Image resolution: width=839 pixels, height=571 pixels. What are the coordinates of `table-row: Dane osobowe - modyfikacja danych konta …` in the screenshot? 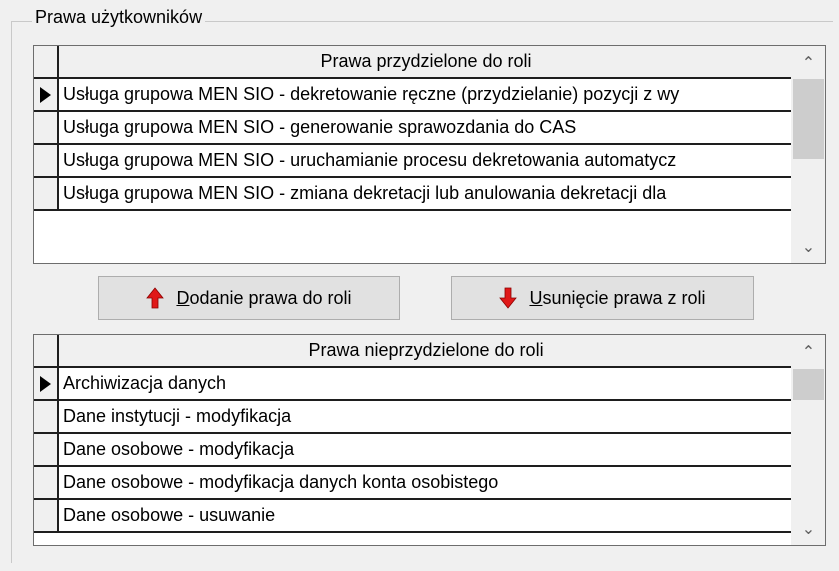 It's located at (413, 483).